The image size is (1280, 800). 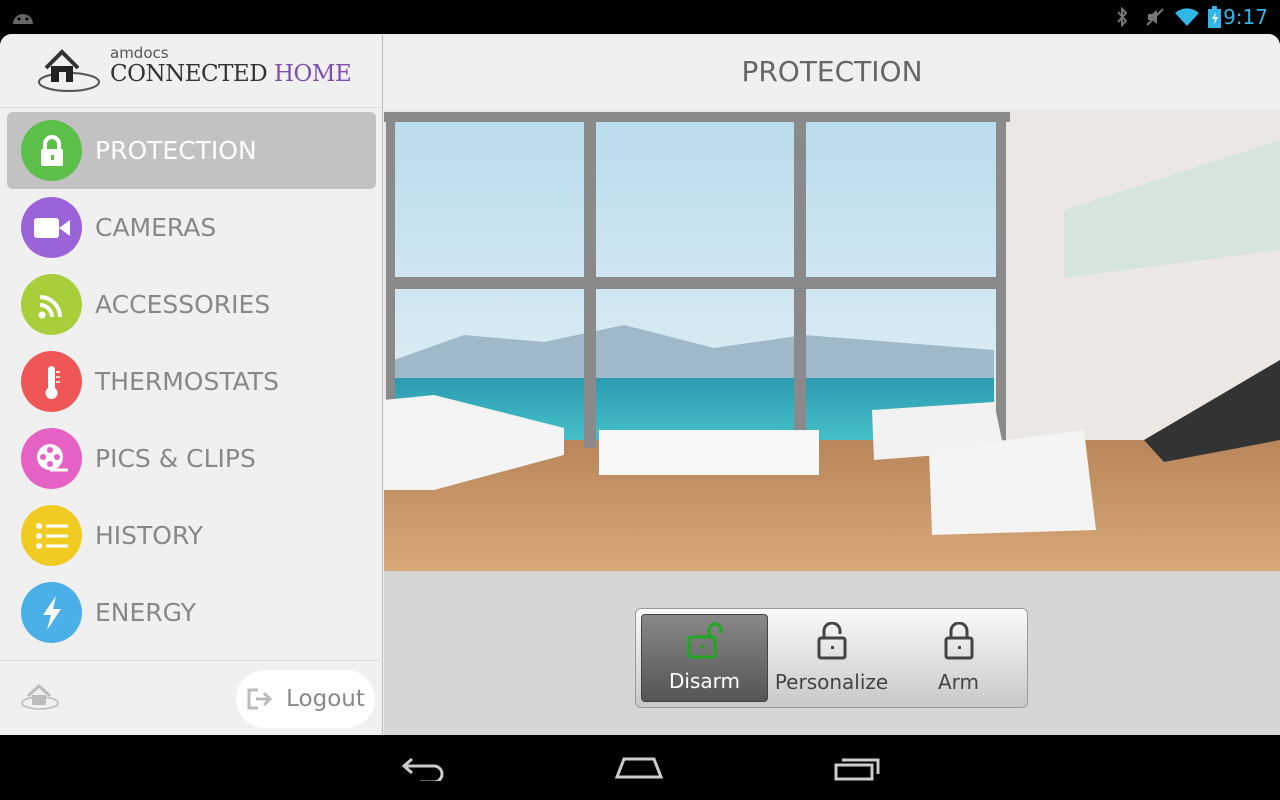 I want to click on arm-button: Arm, so click(x=958, y=658).